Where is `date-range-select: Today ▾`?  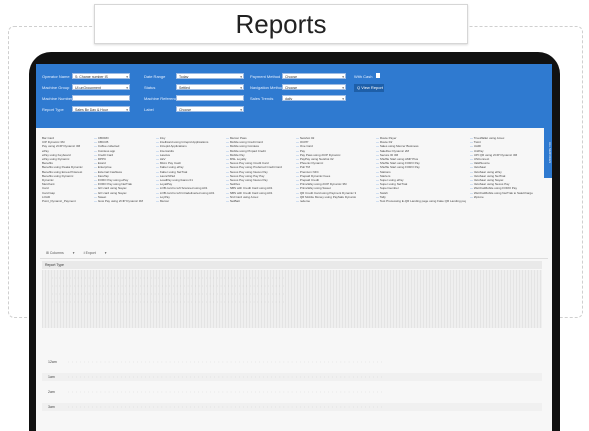 date-range-select: Today ▾ is located at coordinates (210, 76).